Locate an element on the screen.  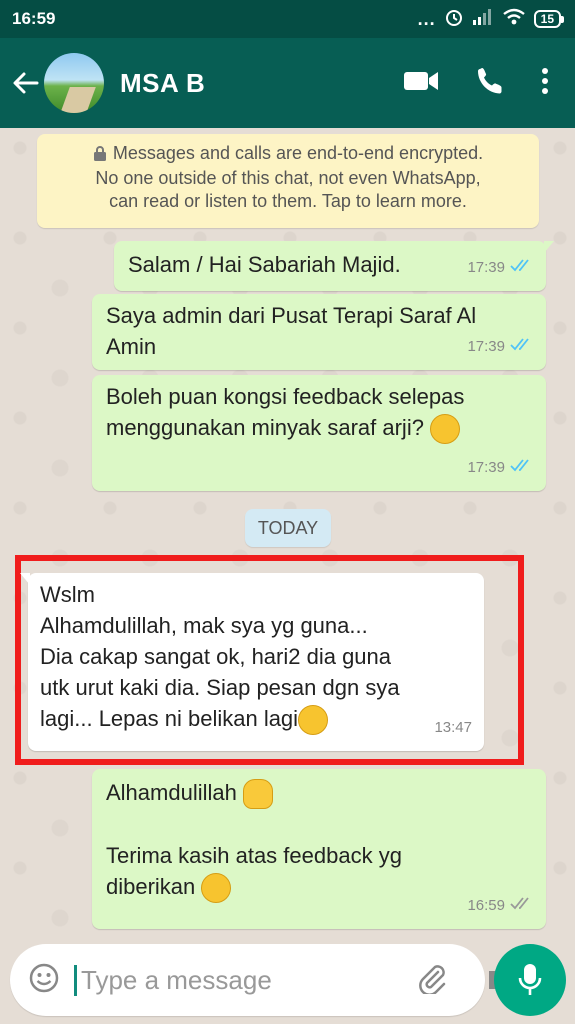
message-text-line: lagi... Lepas ni belikan lagi is located at coordinates (256, 719).